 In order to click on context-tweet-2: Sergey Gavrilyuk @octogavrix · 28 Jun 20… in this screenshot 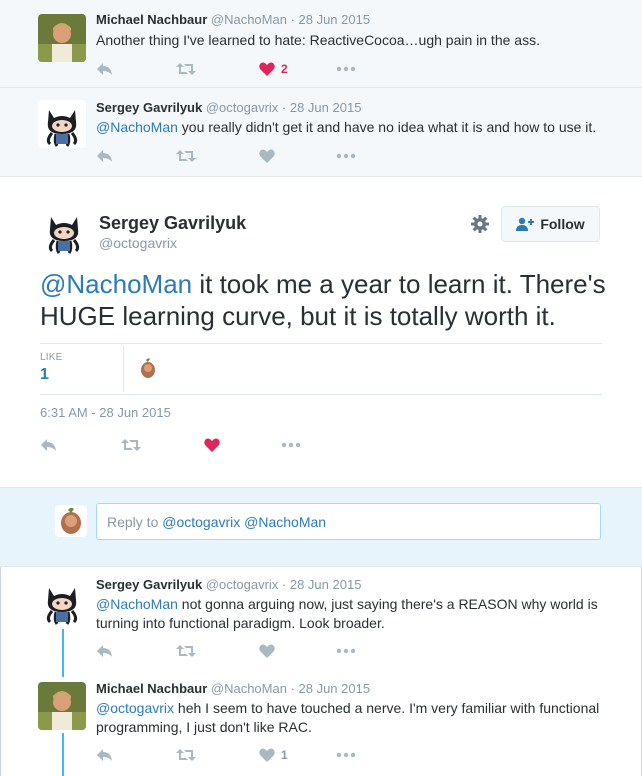, I will do `click(321, 132)`.